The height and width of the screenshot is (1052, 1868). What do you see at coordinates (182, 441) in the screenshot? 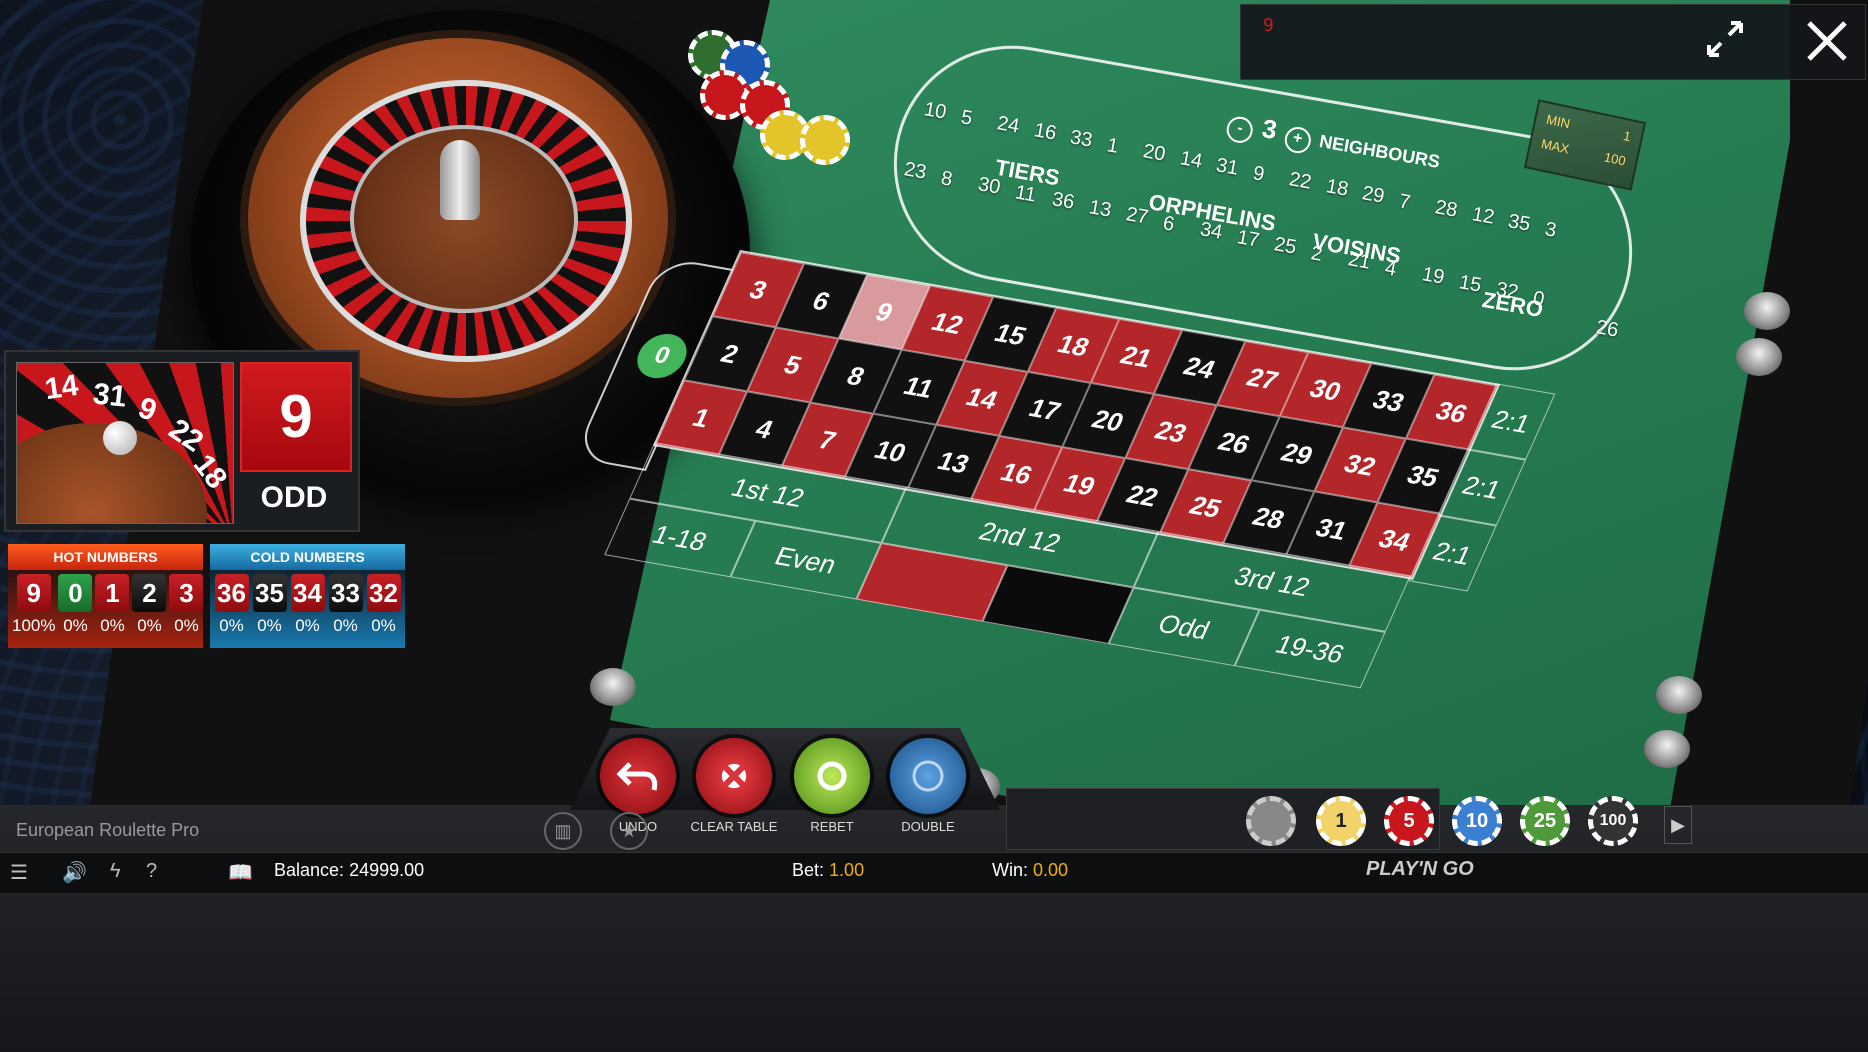
I see `last-result-panel: 14 31 9 22 18 9 ODD` at bounding box center [182, 441].